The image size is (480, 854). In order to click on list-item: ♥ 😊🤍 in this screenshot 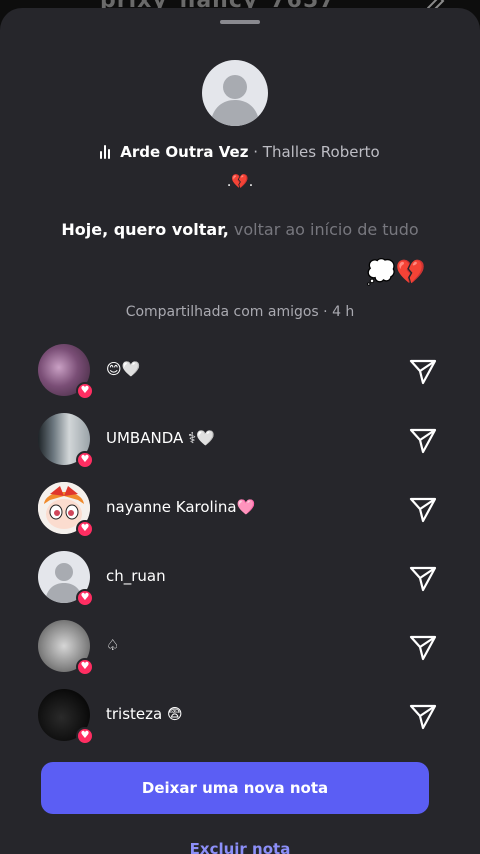, I will do `click(240, 374)`.